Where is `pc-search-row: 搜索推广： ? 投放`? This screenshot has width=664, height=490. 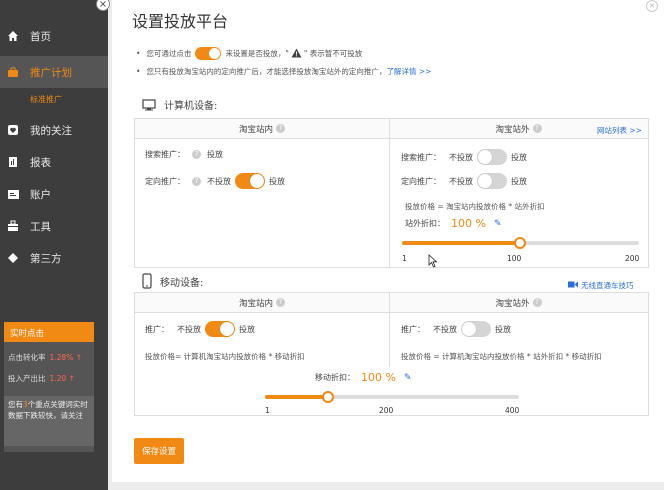 pc-search-row: 搜索推广： ? 投放 is located at coordinates (184, 154).